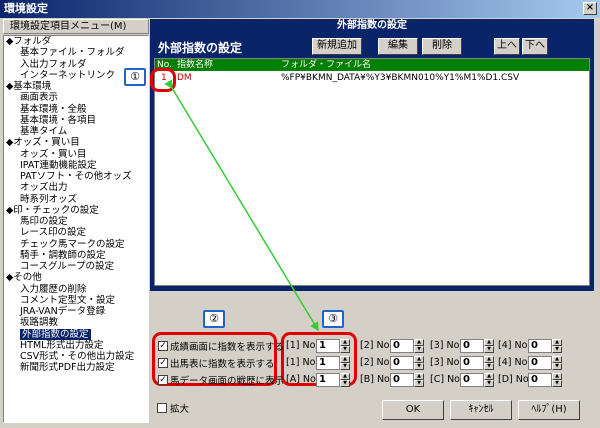 The height and width of the screenshot is (428, 600). Describe the element at coordinates (515, 379) in the screenshot. I see `slot-label: [D] No.` at that location.